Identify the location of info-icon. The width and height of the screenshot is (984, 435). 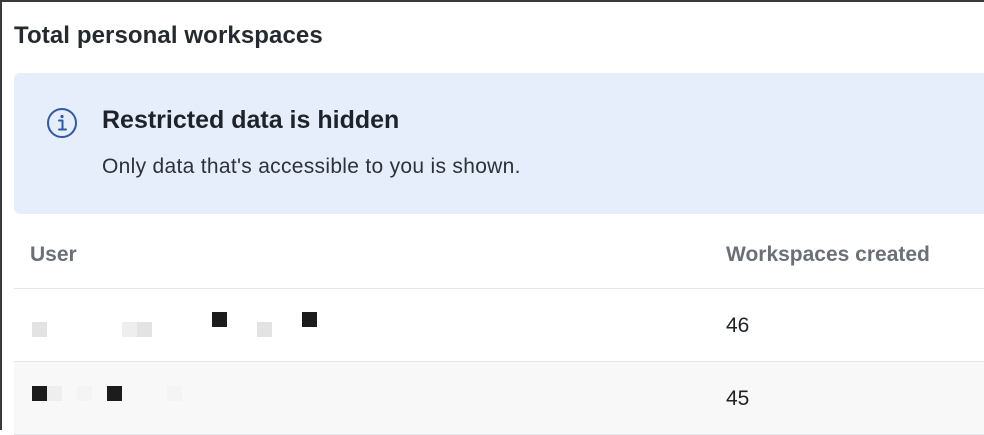
(62, 123).